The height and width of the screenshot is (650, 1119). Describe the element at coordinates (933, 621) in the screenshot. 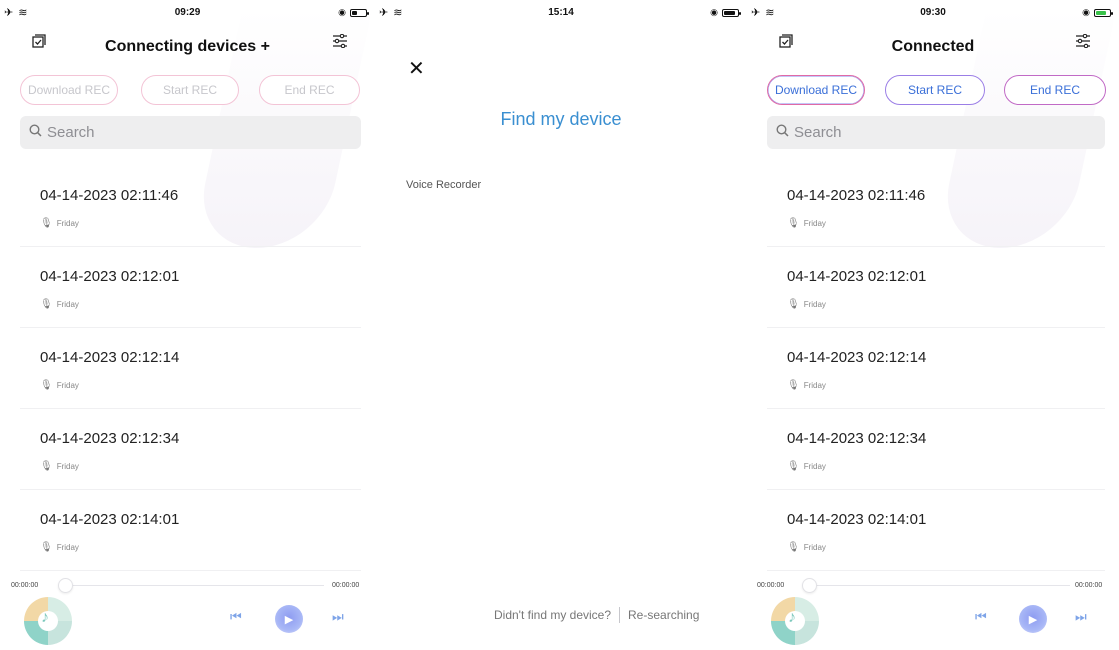

I see `player-bar: ♪ ⏮ ▶ ⏭` at that location.